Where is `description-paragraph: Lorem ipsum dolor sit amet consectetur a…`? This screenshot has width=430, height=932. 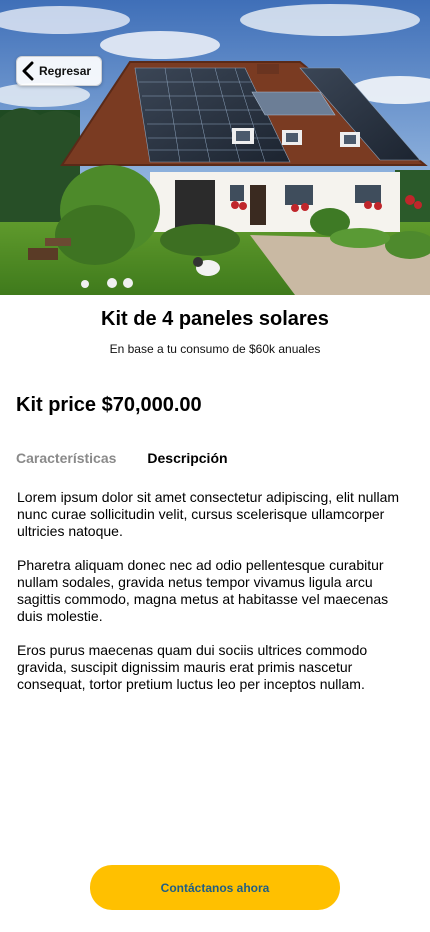
description-paragraph: Lorem ipsum dolor sit amet consectetur a… is located at coordinates (208, 514).